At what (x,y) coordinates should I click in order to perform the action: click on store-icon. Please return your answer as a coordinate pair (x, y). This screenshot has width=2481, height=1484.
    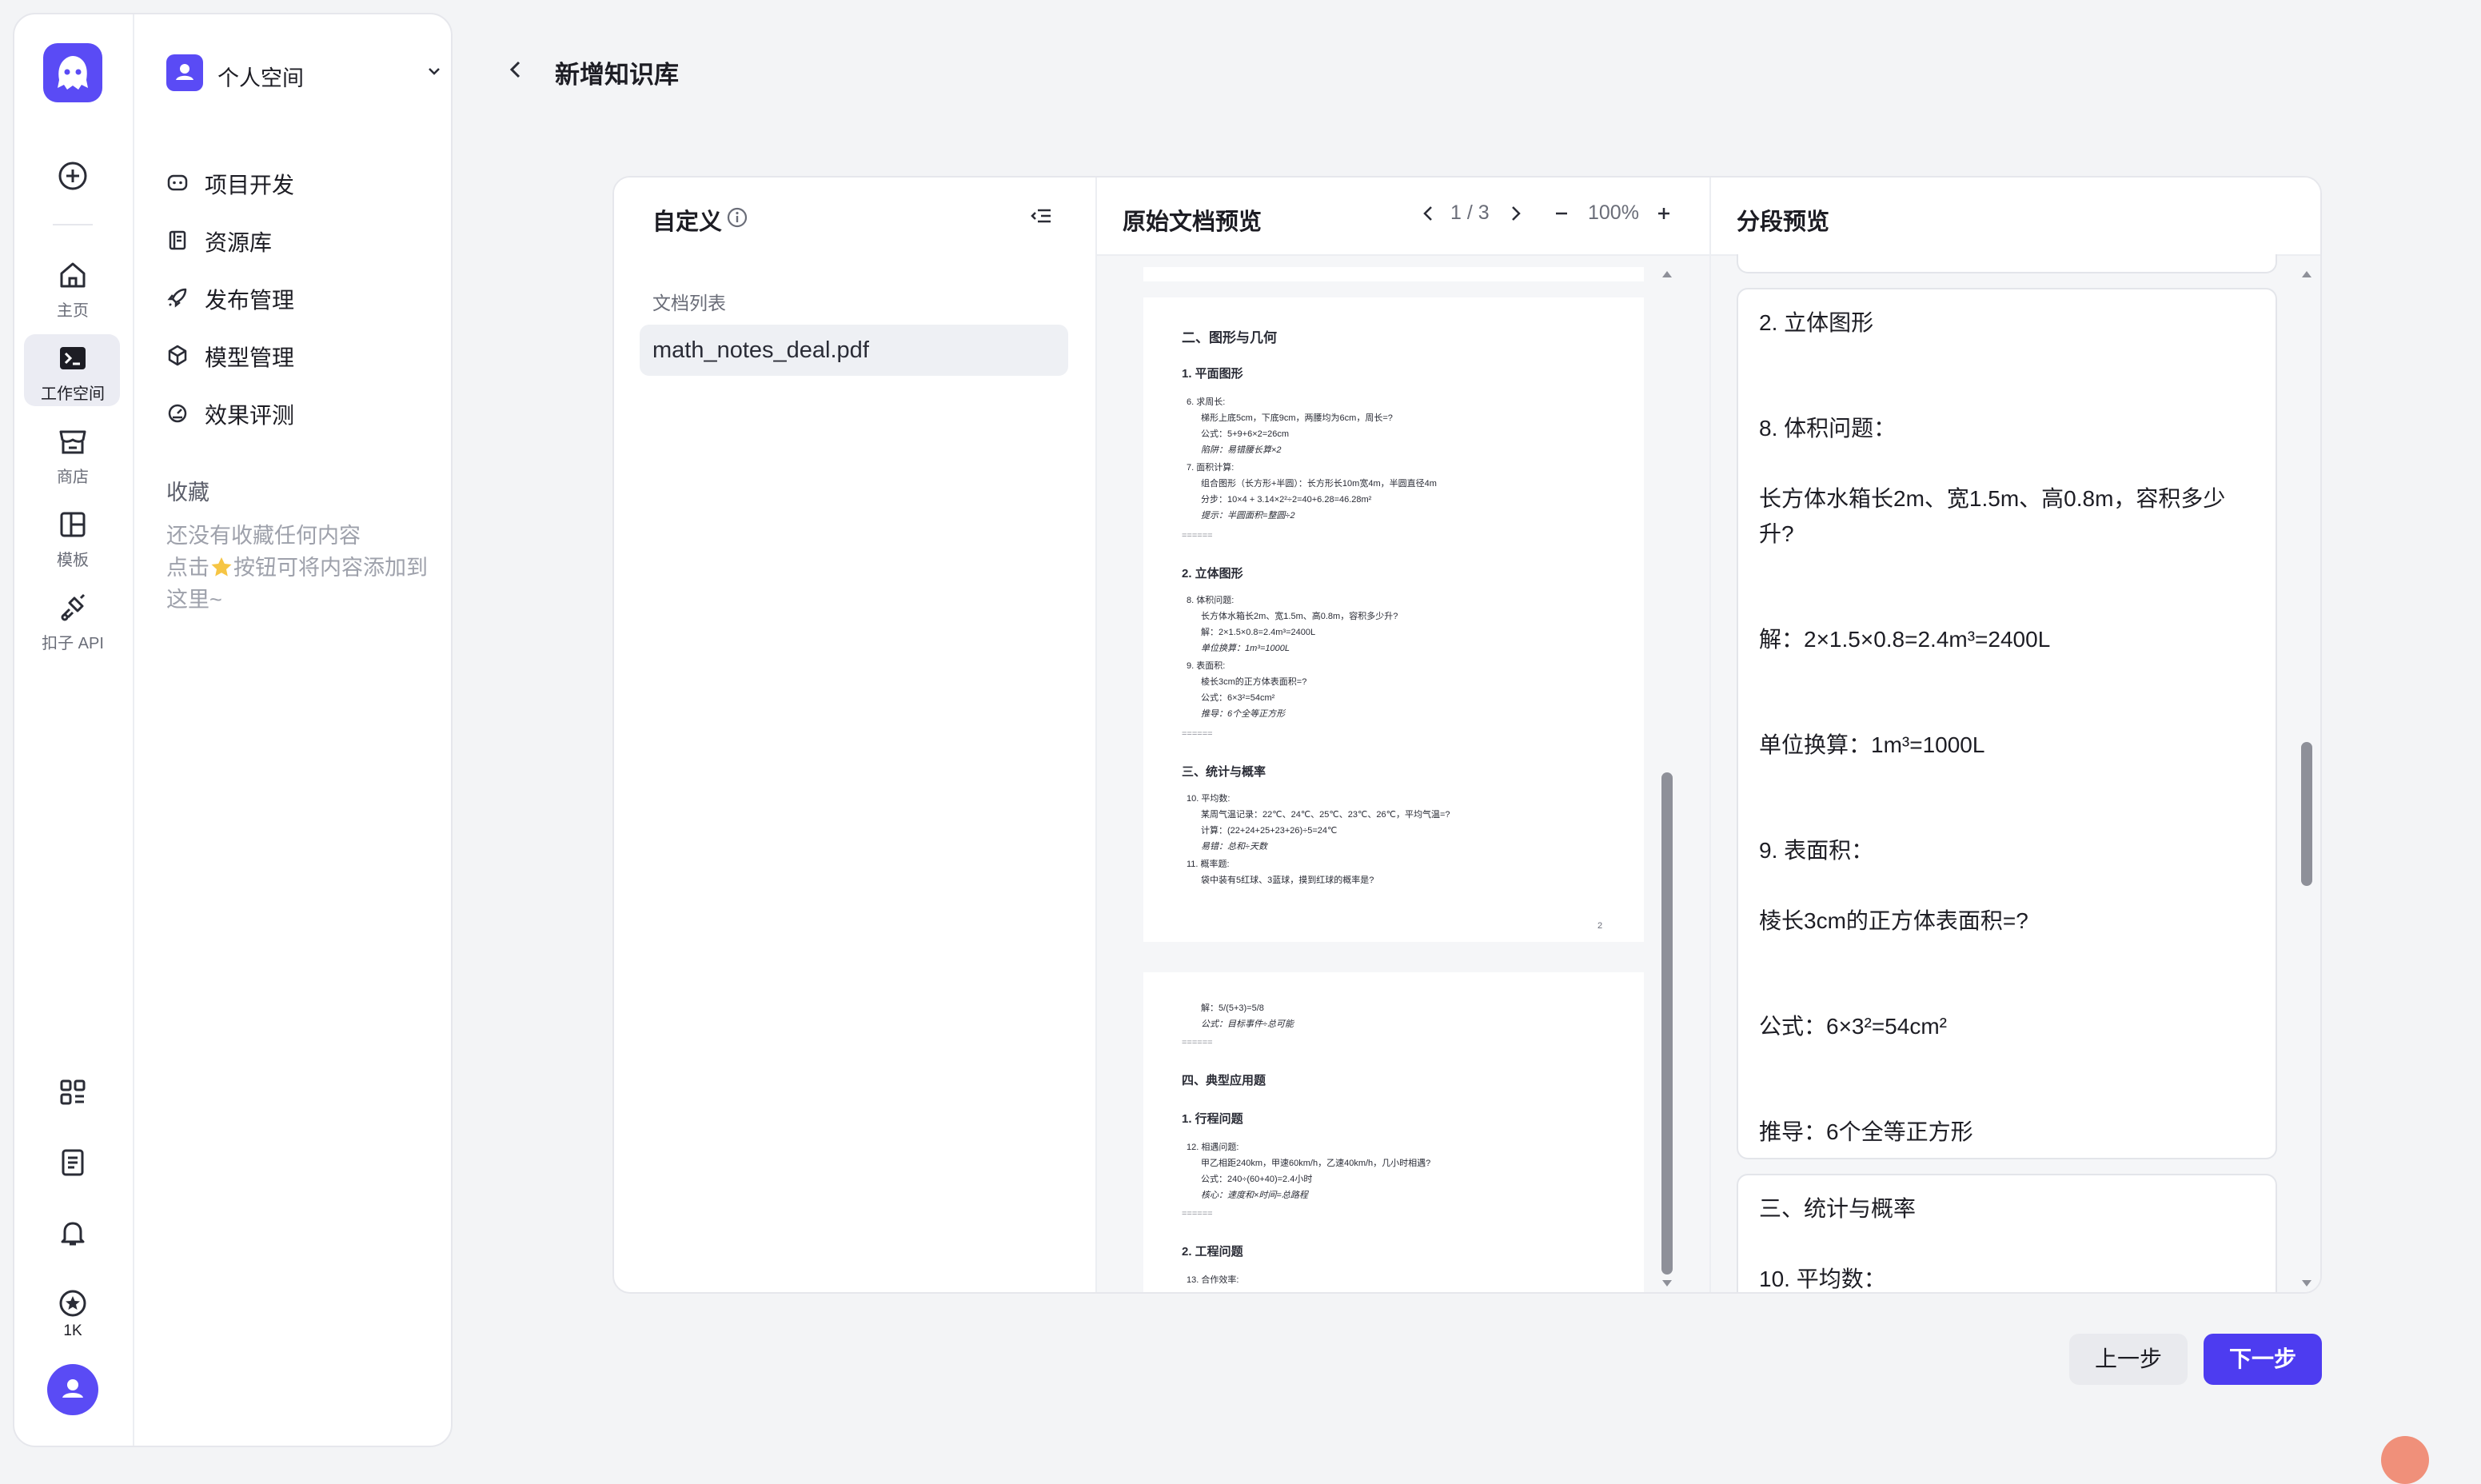
    Looking at the image, I should click on (72, 442).